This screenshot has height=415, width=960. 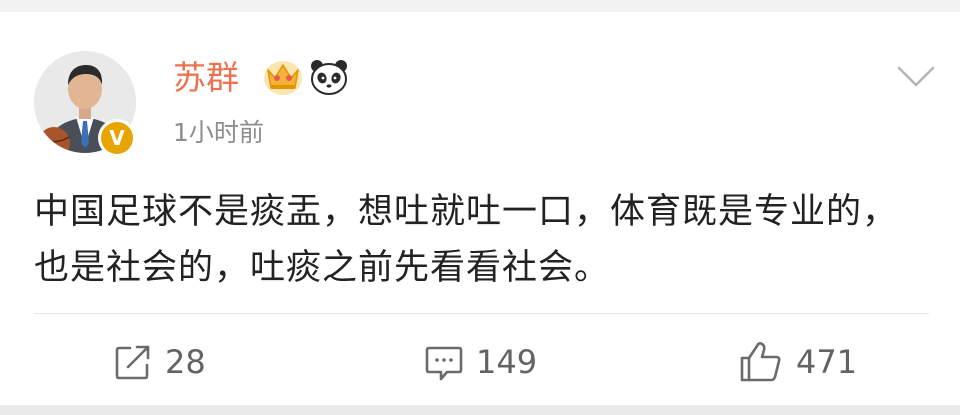 I want to click on repost-count: 28, so click(x=185, y=362).